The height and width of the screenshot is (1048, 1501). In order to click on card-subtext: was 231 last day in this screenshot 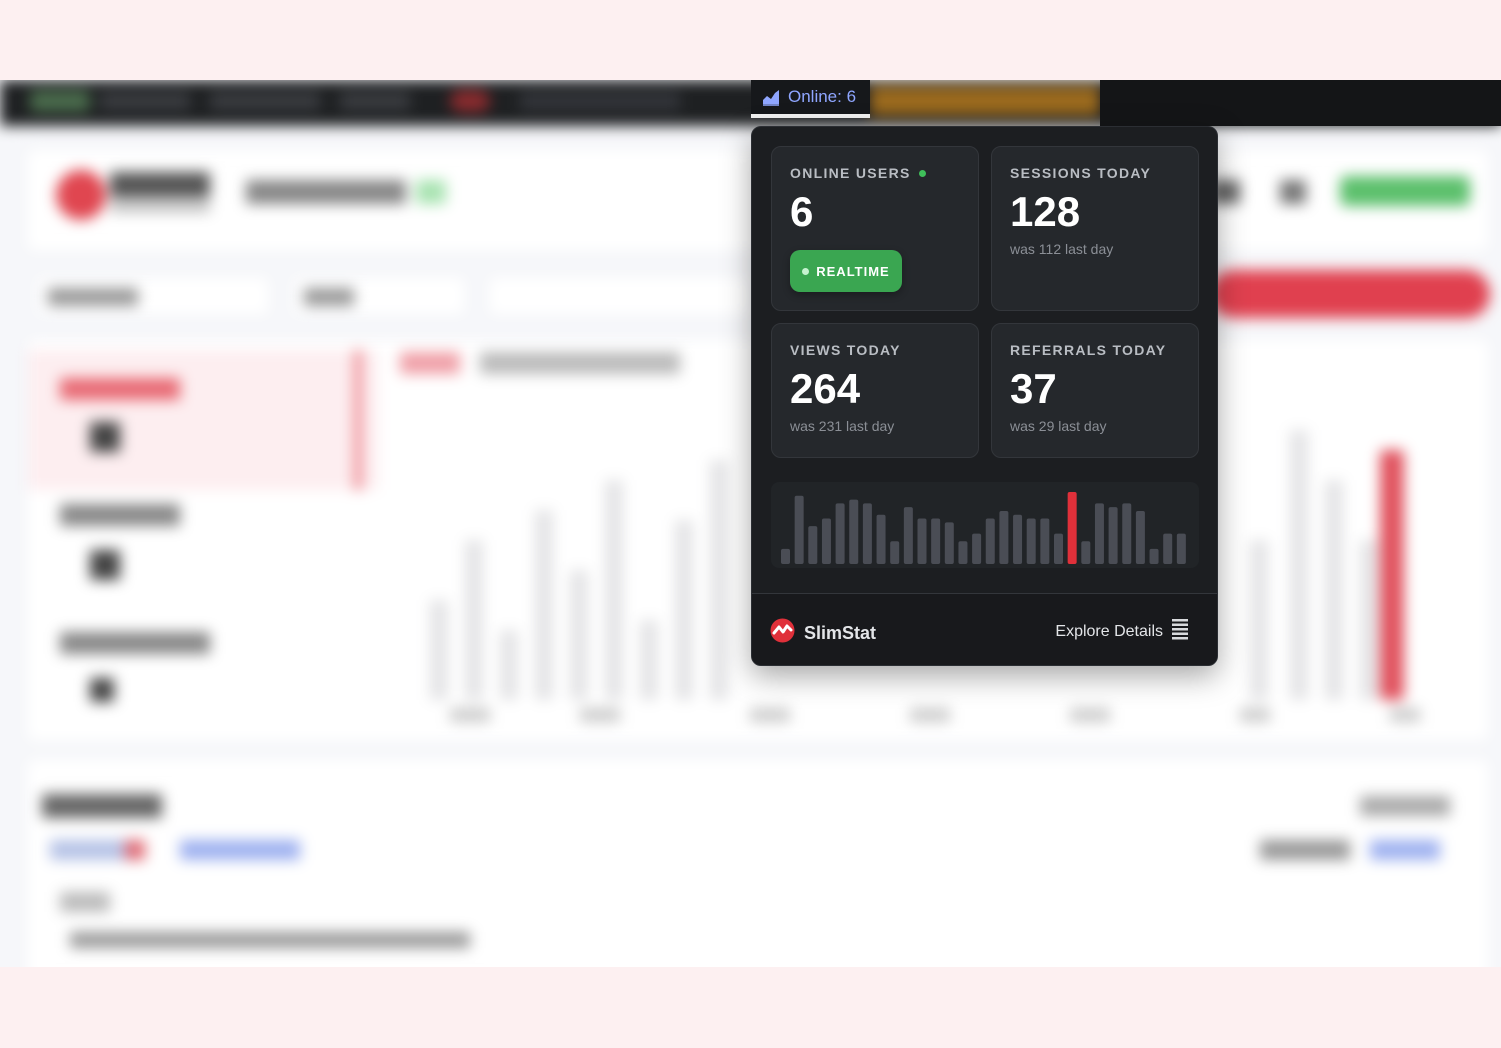, I will do `click(842, 426)`.